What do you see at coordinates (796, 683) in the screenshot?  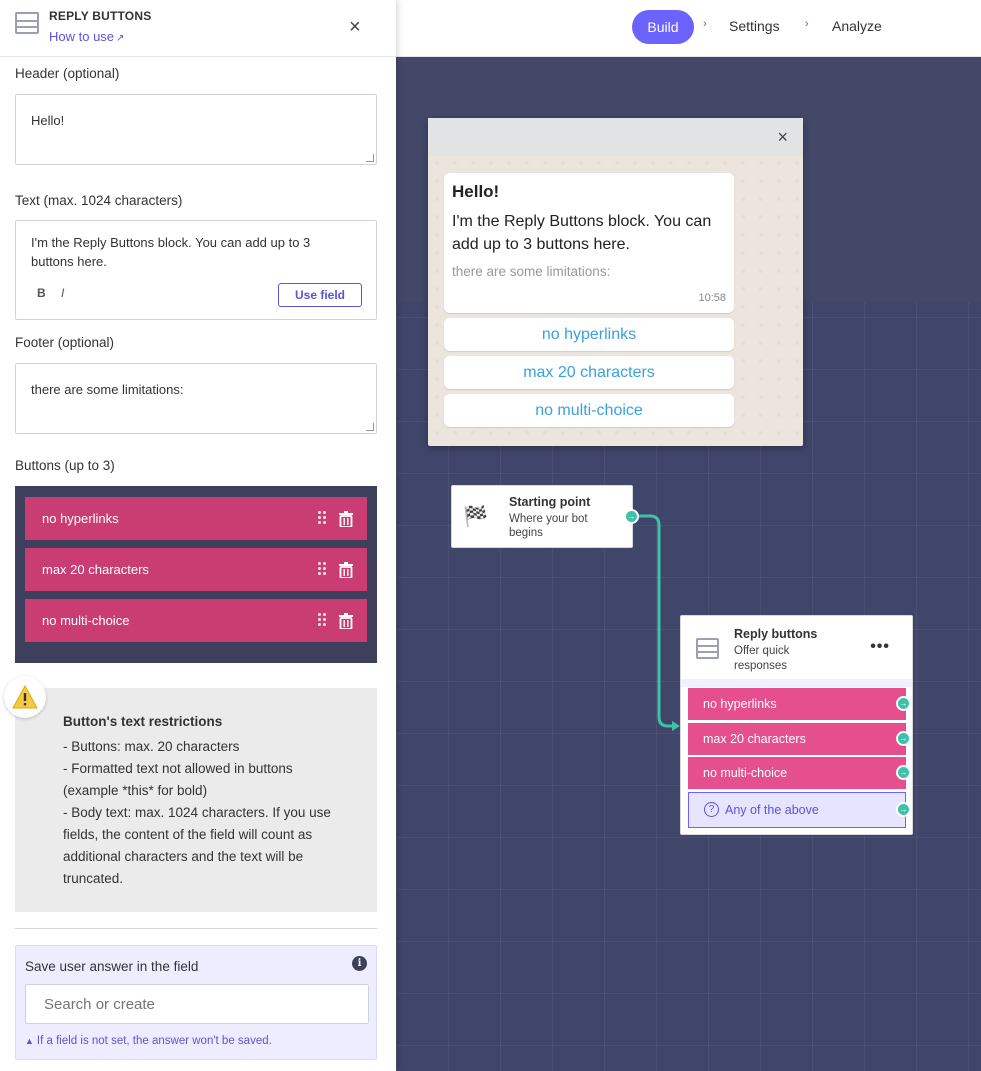 I see `node-divider` at bounding box center [796, 683].